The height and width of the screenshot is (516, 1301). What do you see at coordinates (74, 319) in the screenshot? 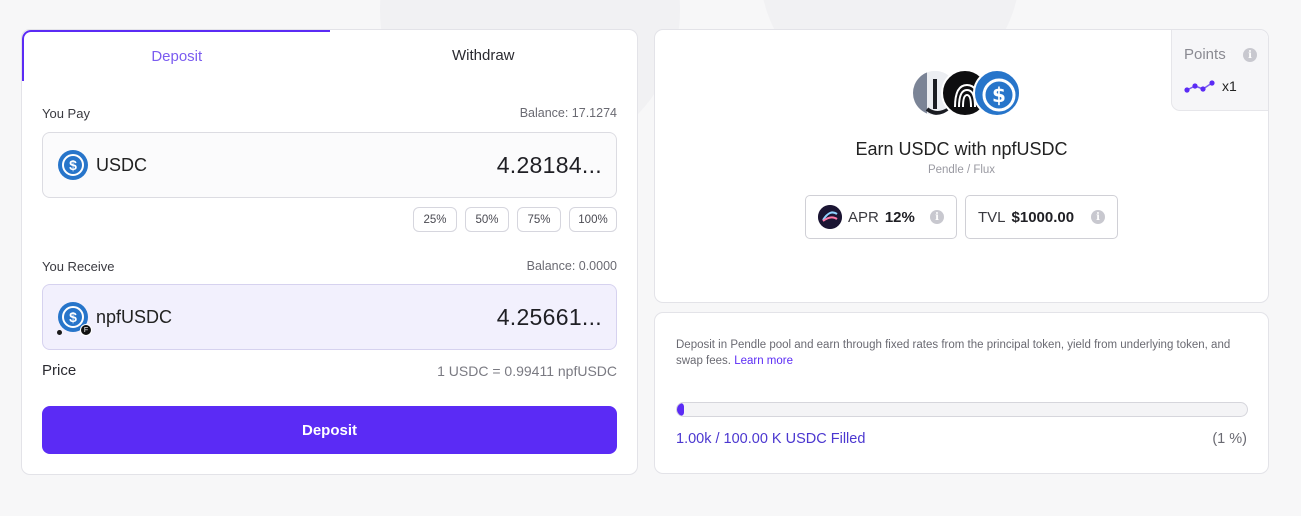
I see `npfusdc-coin-icon: $ F` at bounding box center [74, 319].